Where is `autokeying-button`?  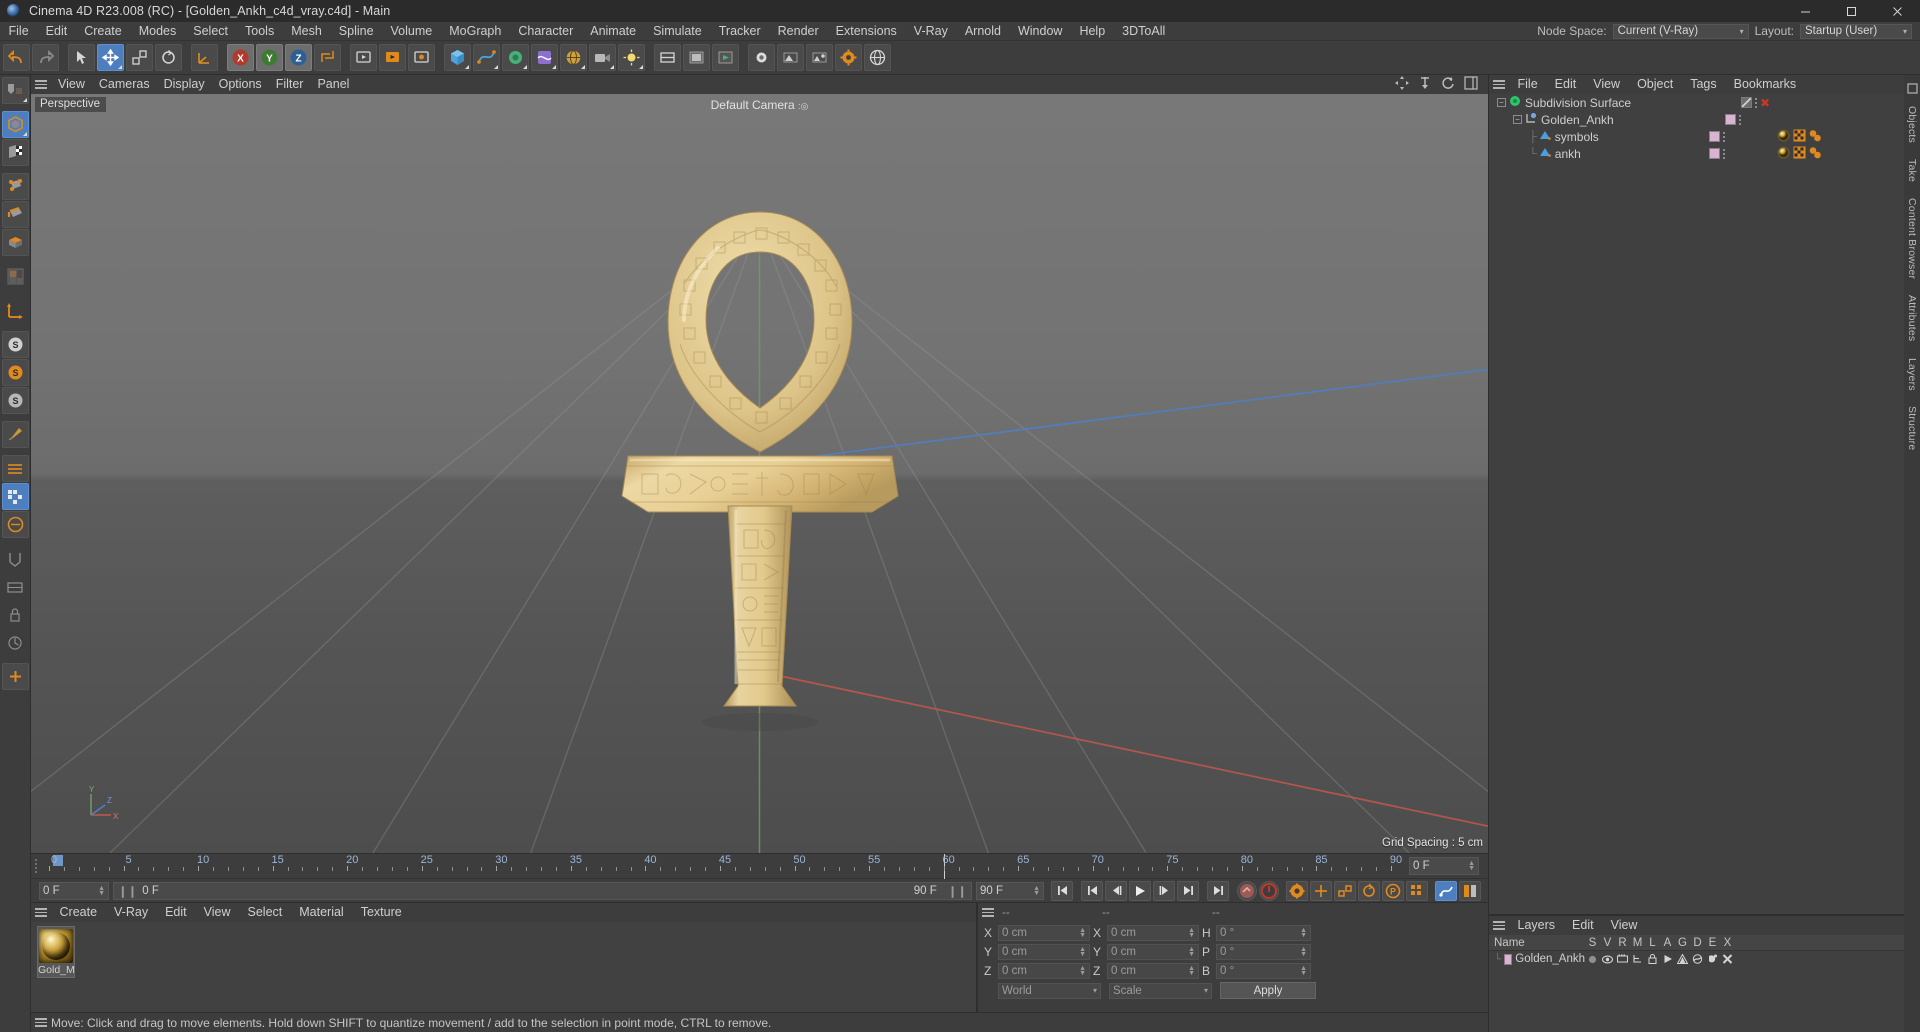 autokeying-button is located at coordinates (1269, 890).